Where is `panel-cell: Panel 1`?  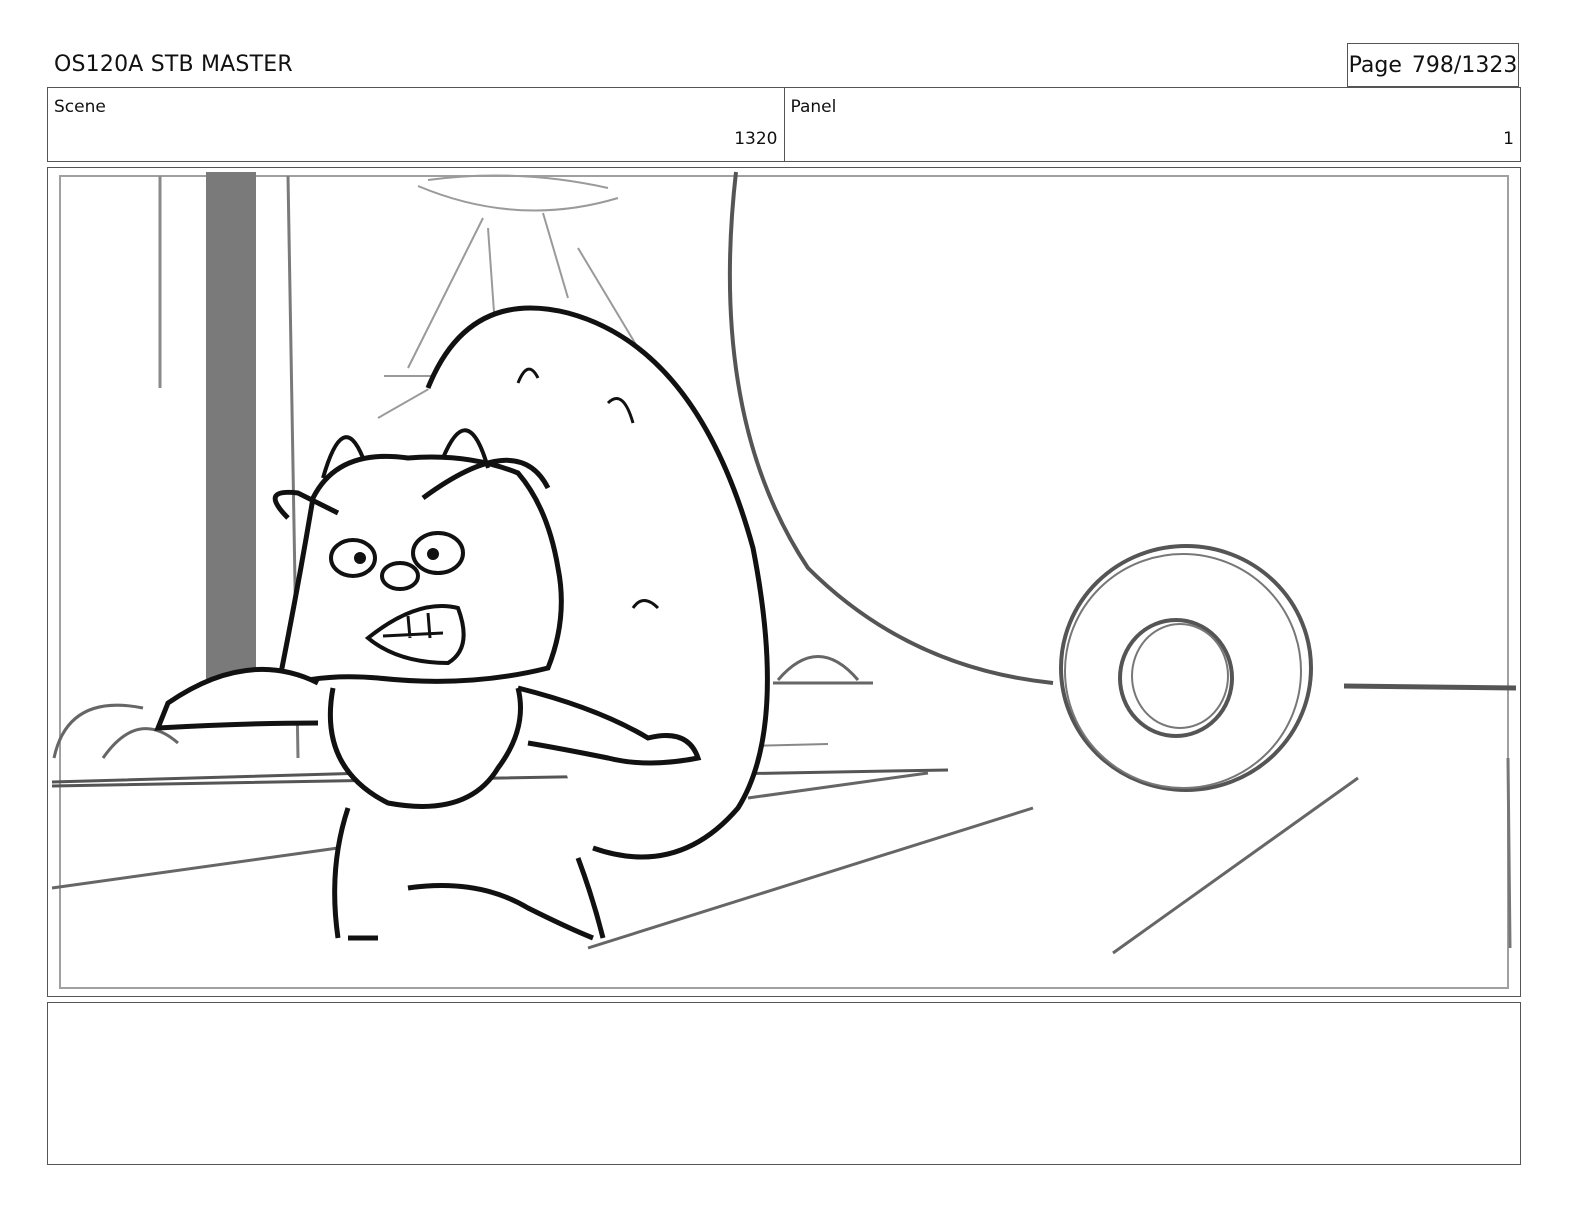 panel-cell: Panel 1 is located at coordinates (1152, 124).